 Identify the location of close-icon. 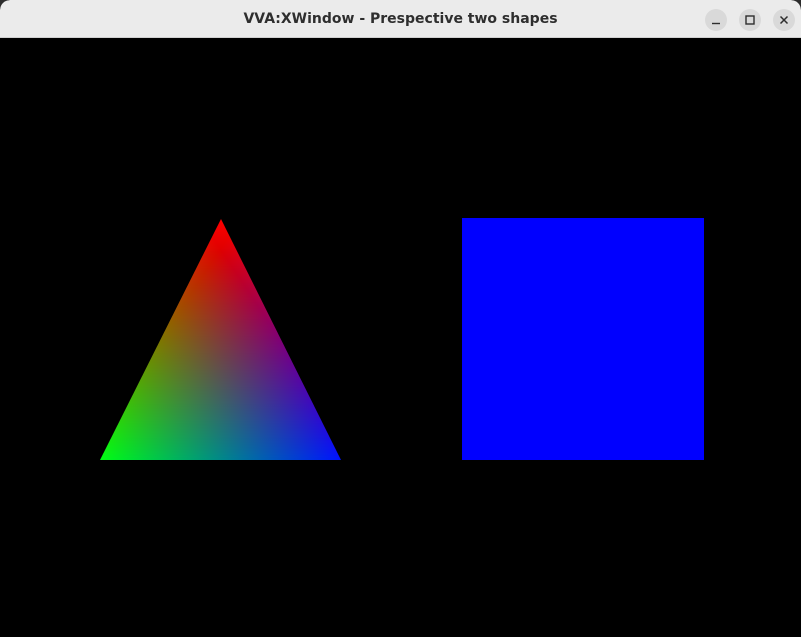
(784, 20).